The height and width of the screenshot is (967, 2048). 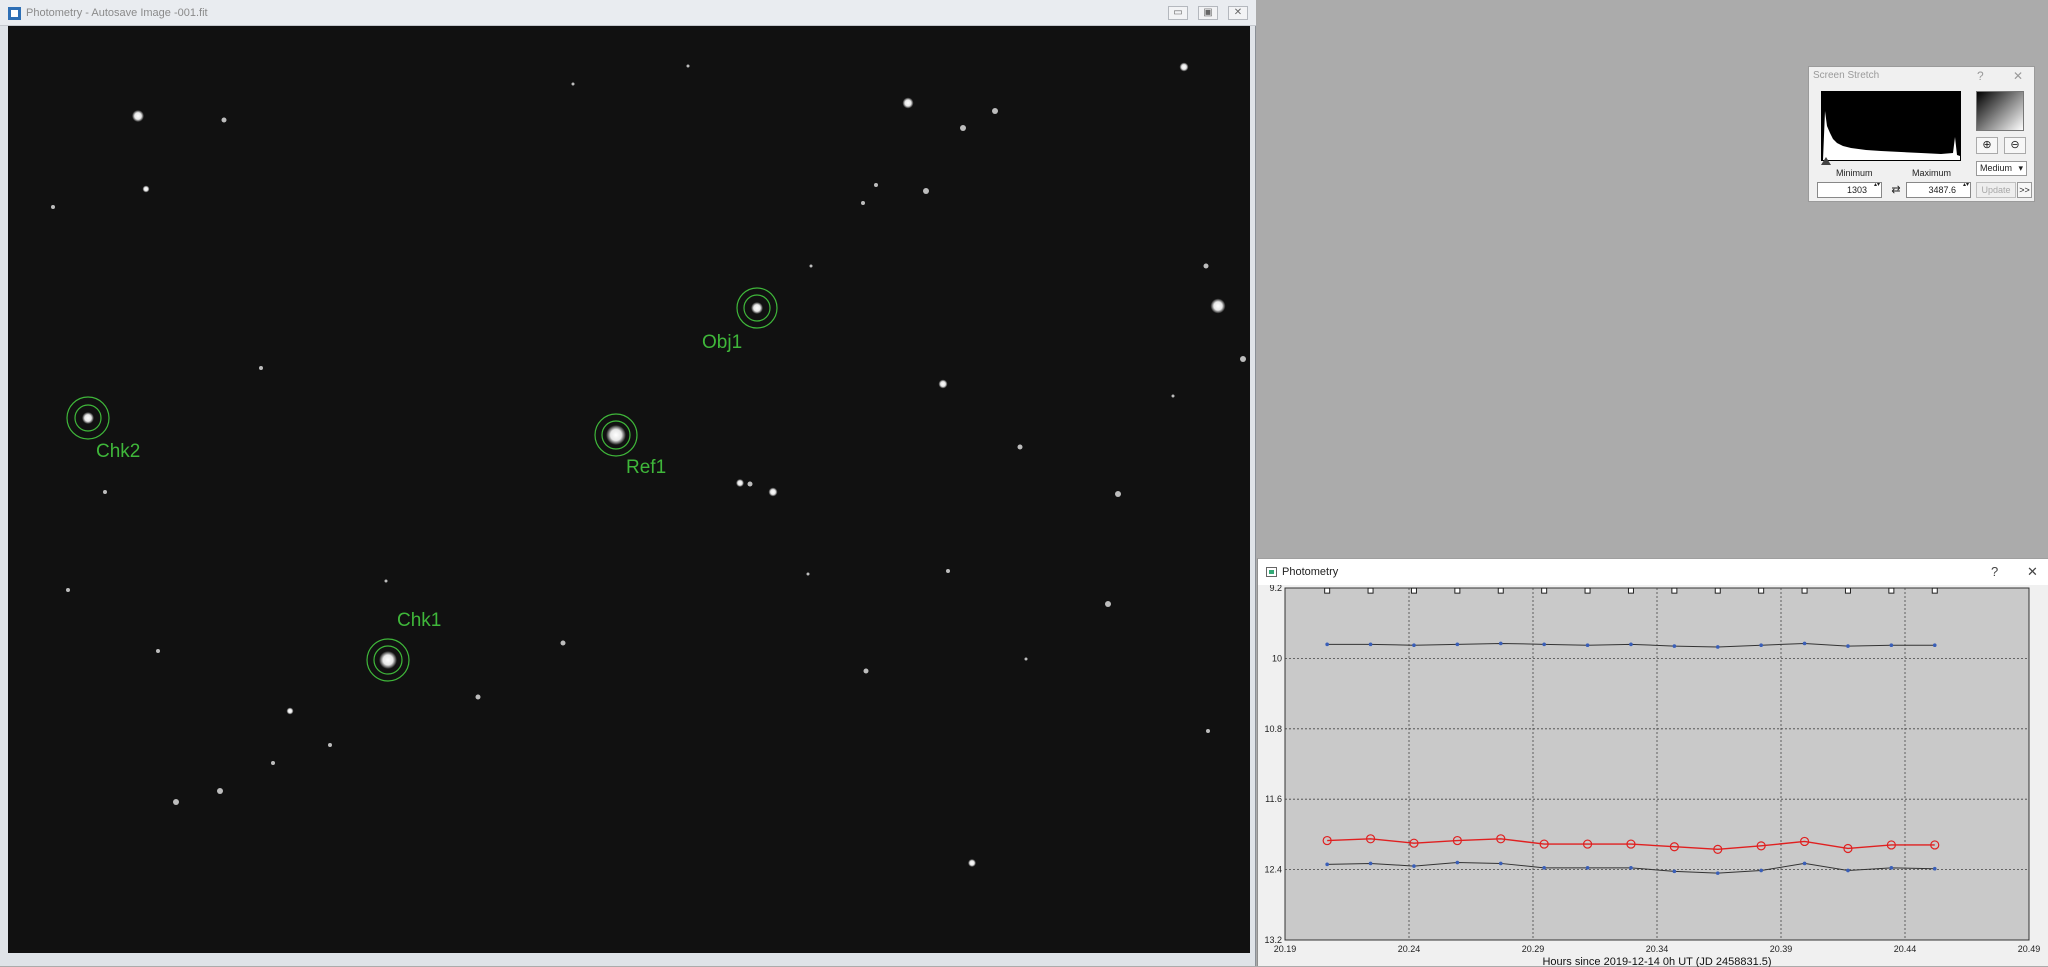 I want to click on stretch-gradient-preview, so click(x=2000, y=111).